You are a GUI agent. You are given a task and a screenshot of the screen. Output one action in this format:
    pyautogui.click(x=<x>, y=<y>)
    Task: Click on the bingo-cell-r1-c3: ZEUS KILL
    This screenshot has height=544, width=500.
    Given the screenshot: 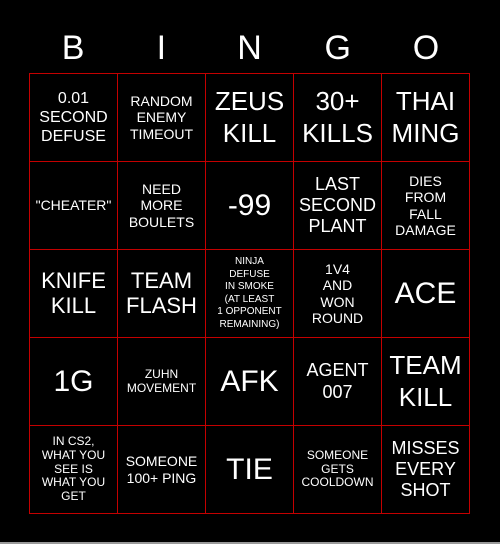 What is the action you would take?
    pyautogui.click(x=250, y=118)
    